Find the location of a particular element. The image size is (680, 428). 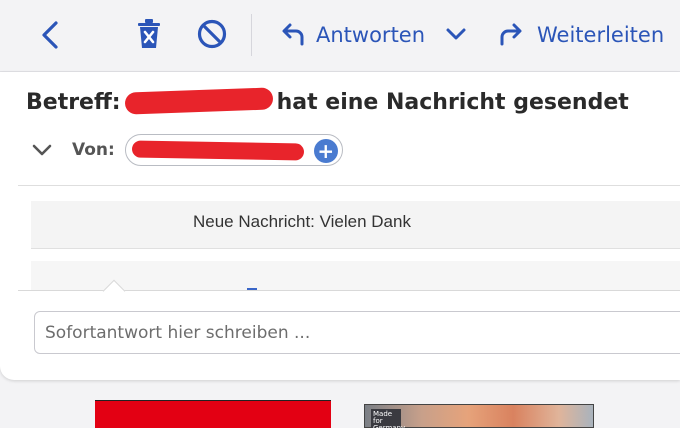

chevron-down-icon is located at coordinates (456, 34).